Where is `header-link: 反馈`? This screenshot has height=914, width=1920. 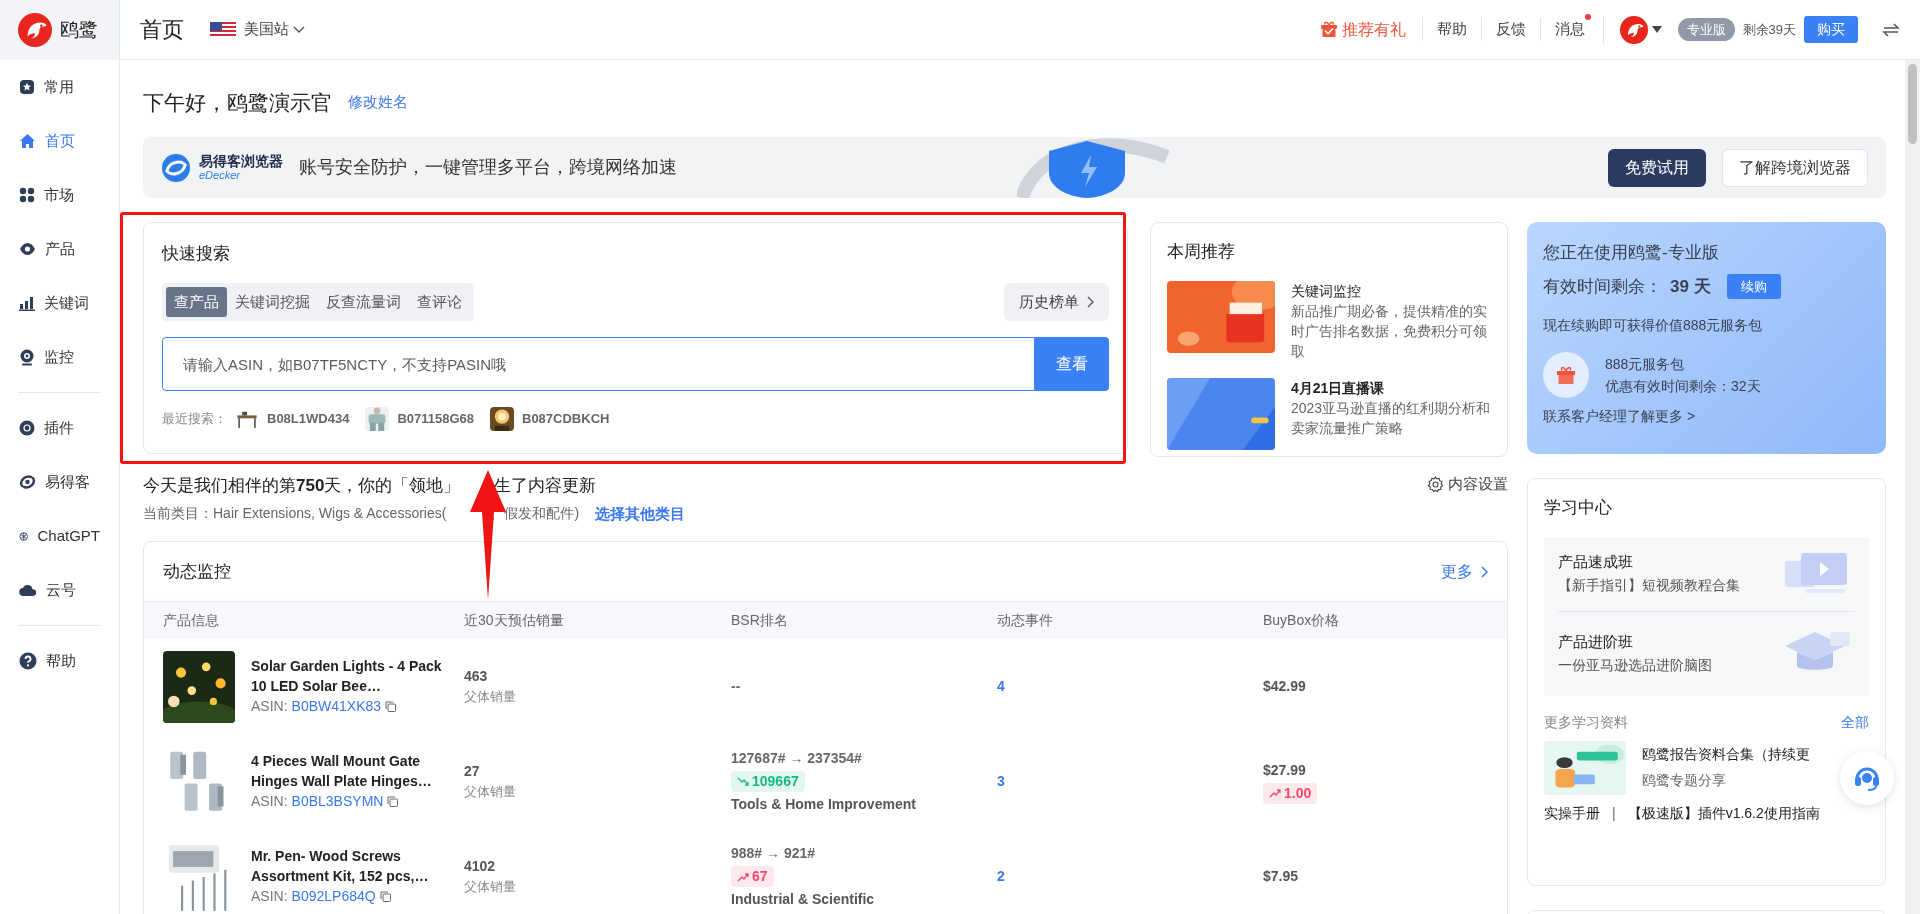
header-link: 反馈 is located at coordinates (1510, 29).